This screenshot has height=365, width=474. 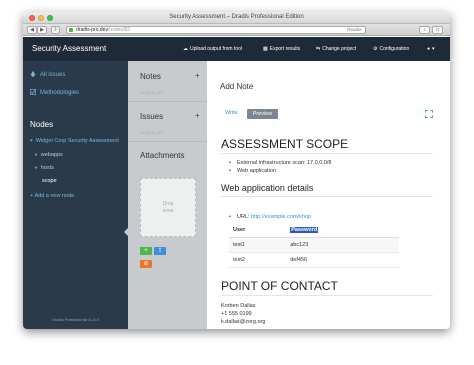 I want to click on node-item: ▸ webapps, so click(x=49, y=155).